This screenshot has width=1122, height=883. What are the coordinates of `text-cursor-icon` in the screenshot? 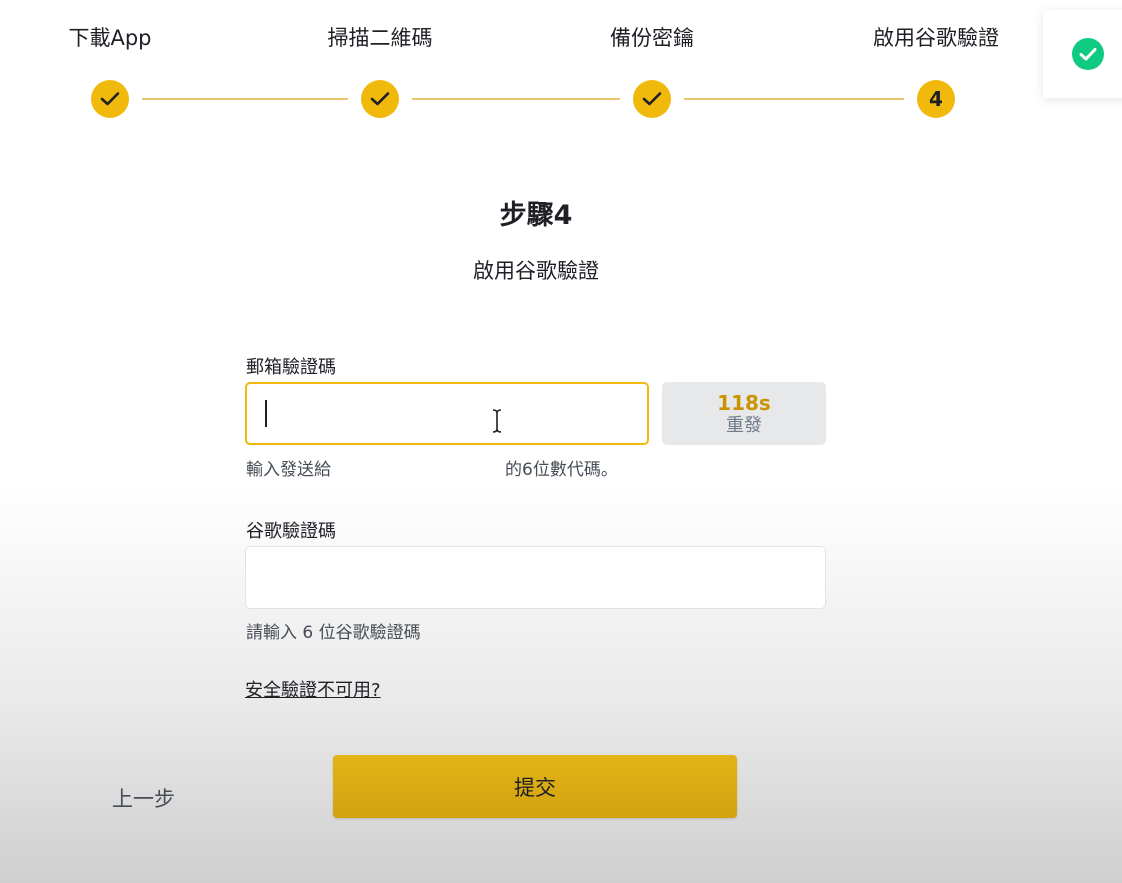 It's located at (497, 421).